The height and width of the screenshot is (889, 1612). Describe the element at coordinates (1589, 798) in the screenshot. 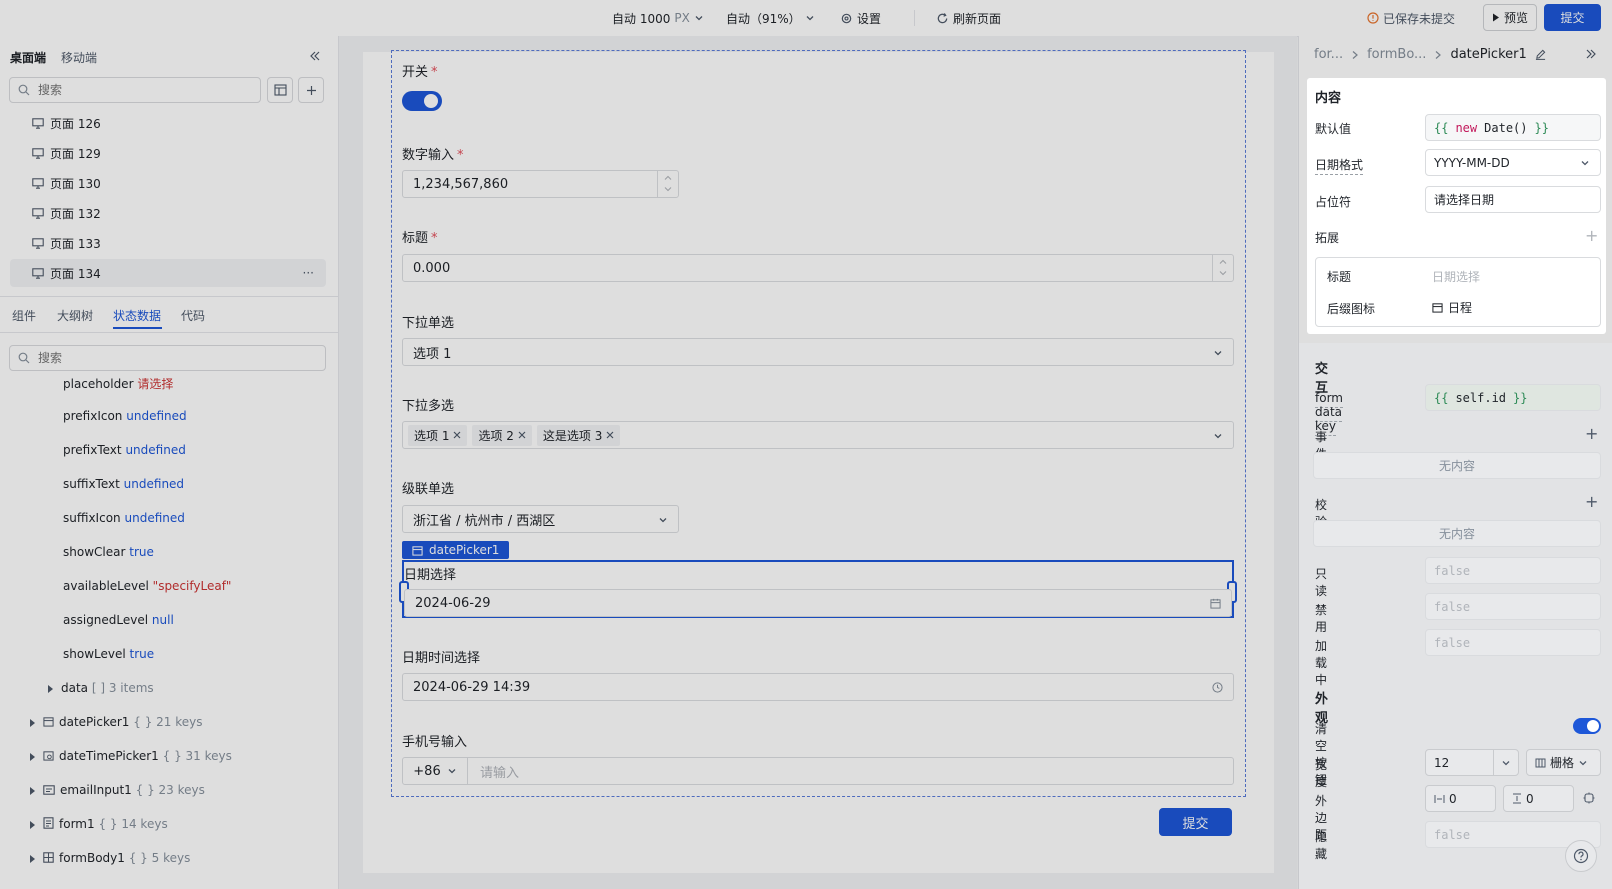

I see `margin-link-icon` at that location.